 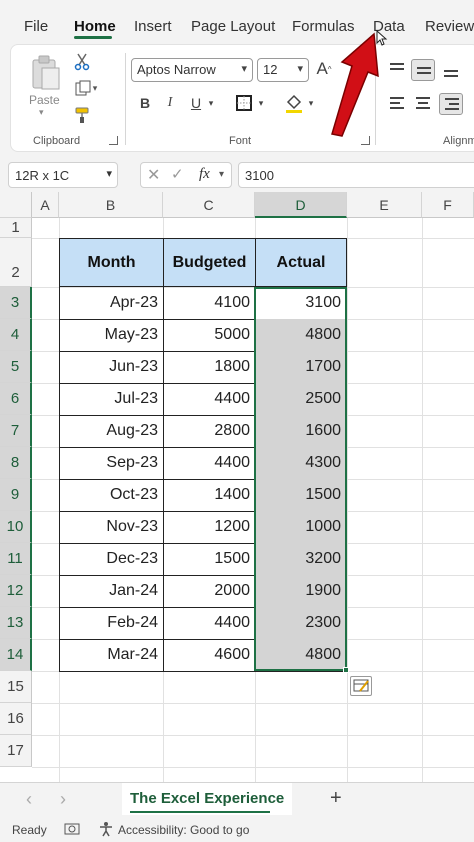 What do you see at coordinates (111, 559) in the screenshot?
I see `cell-month: Dec-23` at bounding box center [111, 559].